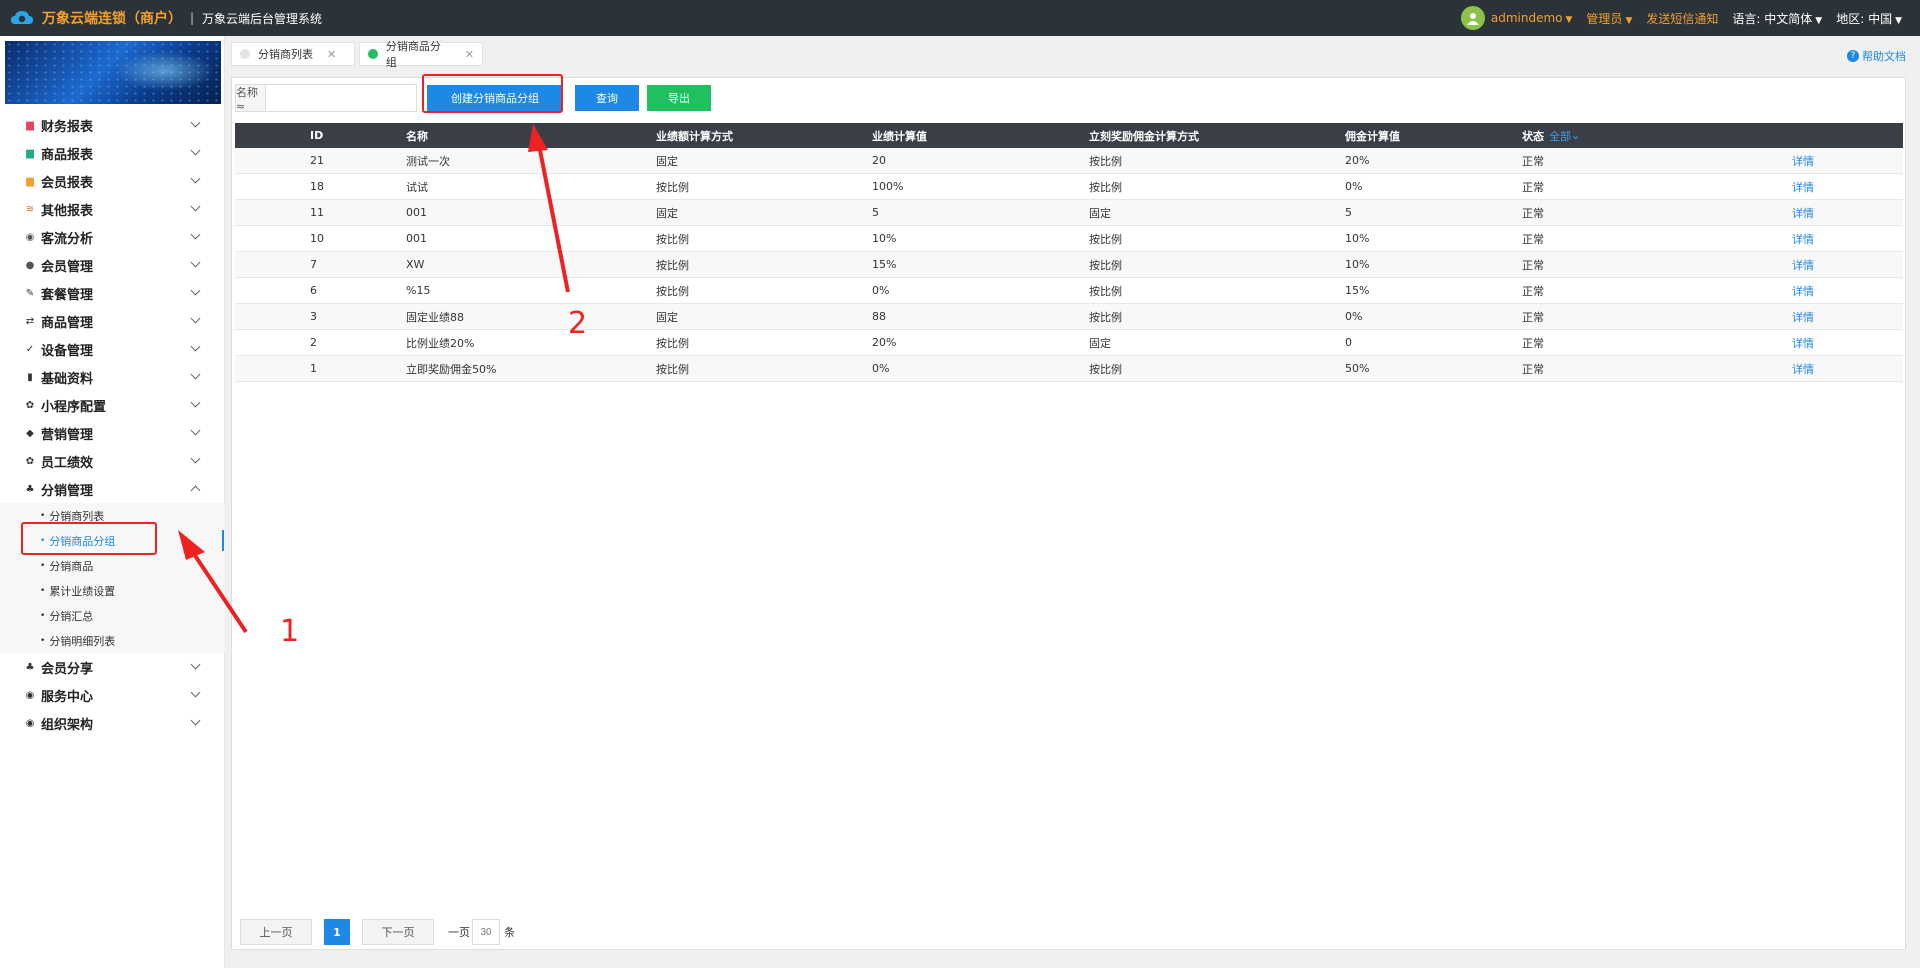  Describe the element at coordinates (417, 187) in the screenshot. I see `table-cell: 试试` at that location.